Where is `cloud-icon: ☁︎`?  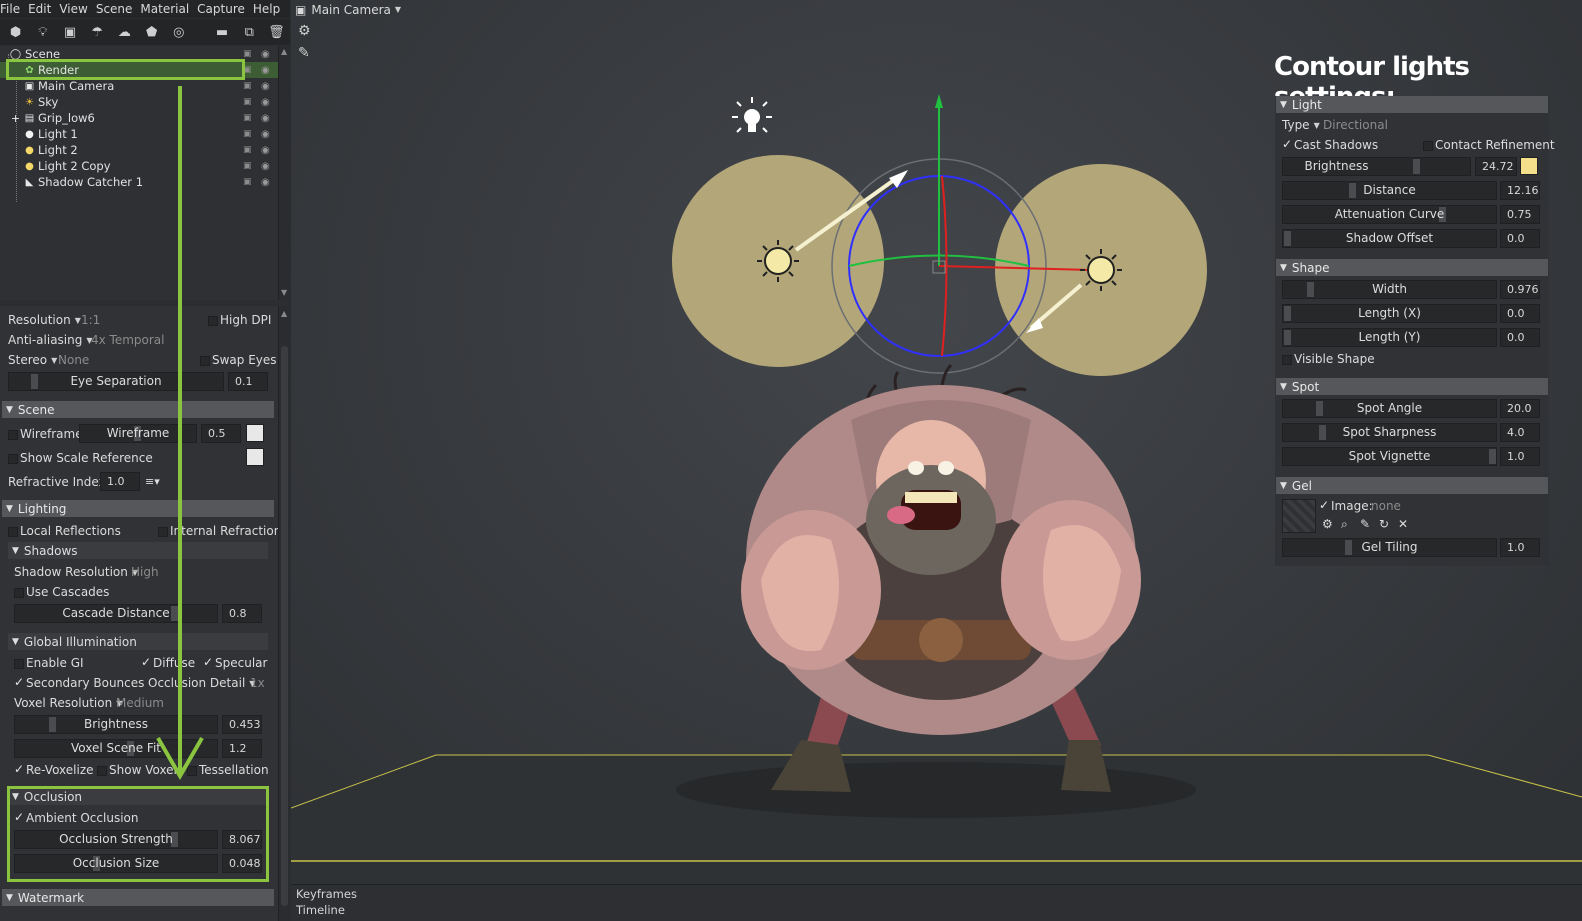
cloud-icon: ☁︎ is located at coordinates (124, 32).